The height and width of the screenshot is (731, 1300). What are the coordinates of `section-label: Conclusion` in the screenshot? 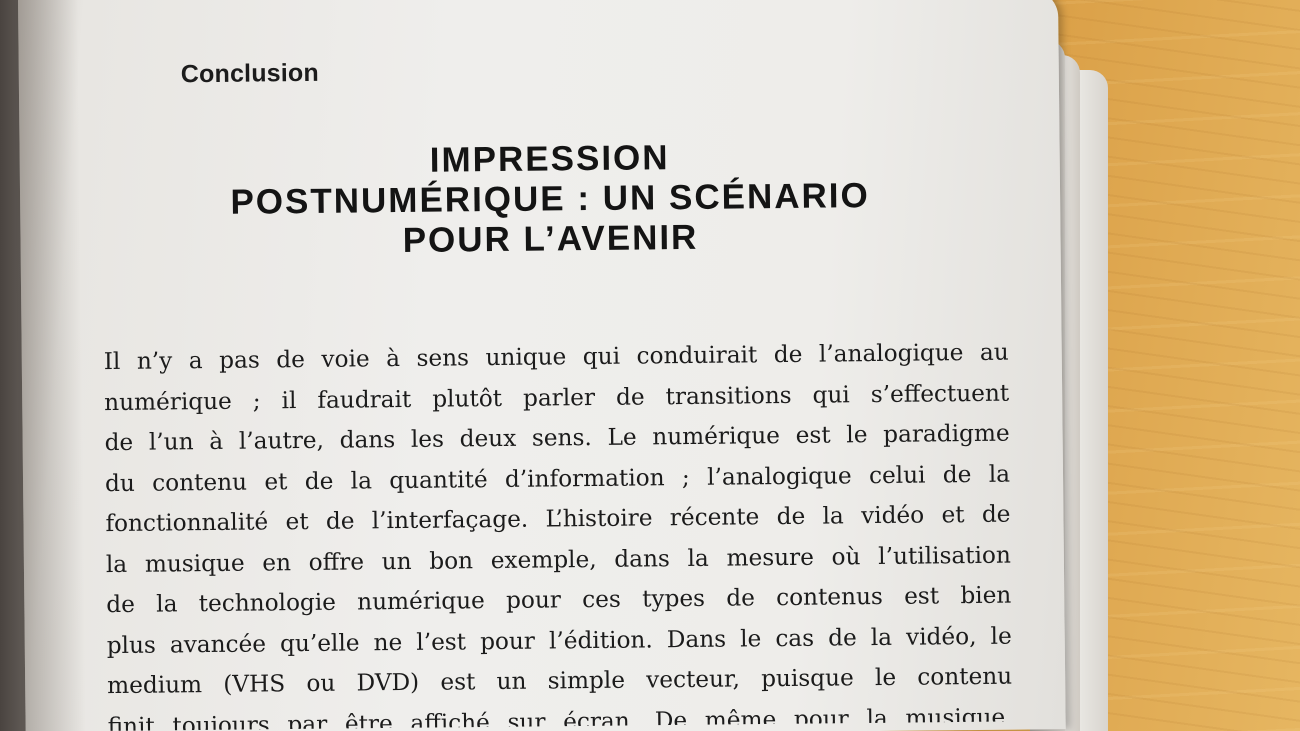 It's located at (250, 73).